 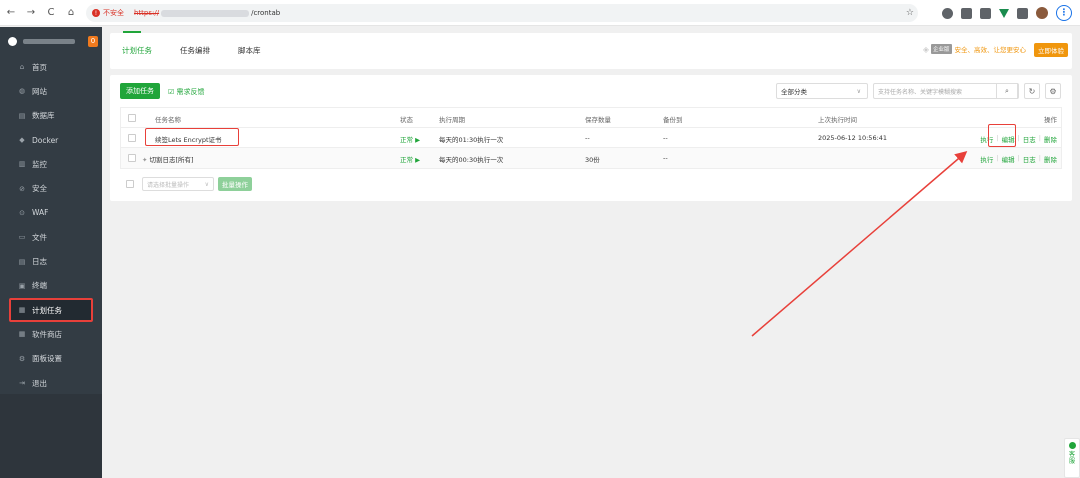 I want to click on sidebar-item: ▤ 日志, so click(x=51, y=261).